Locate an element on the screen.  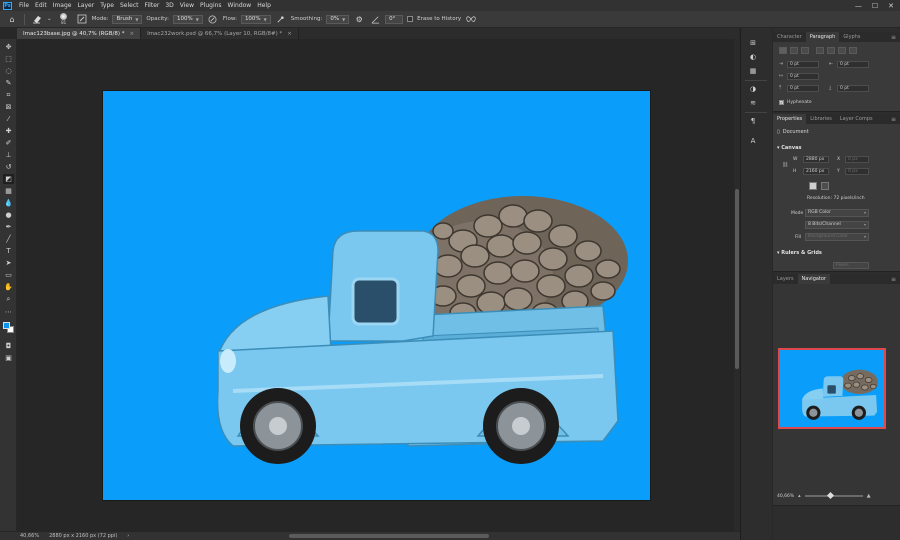
pressure-opacity-icon is located at coordinates (213, 19).